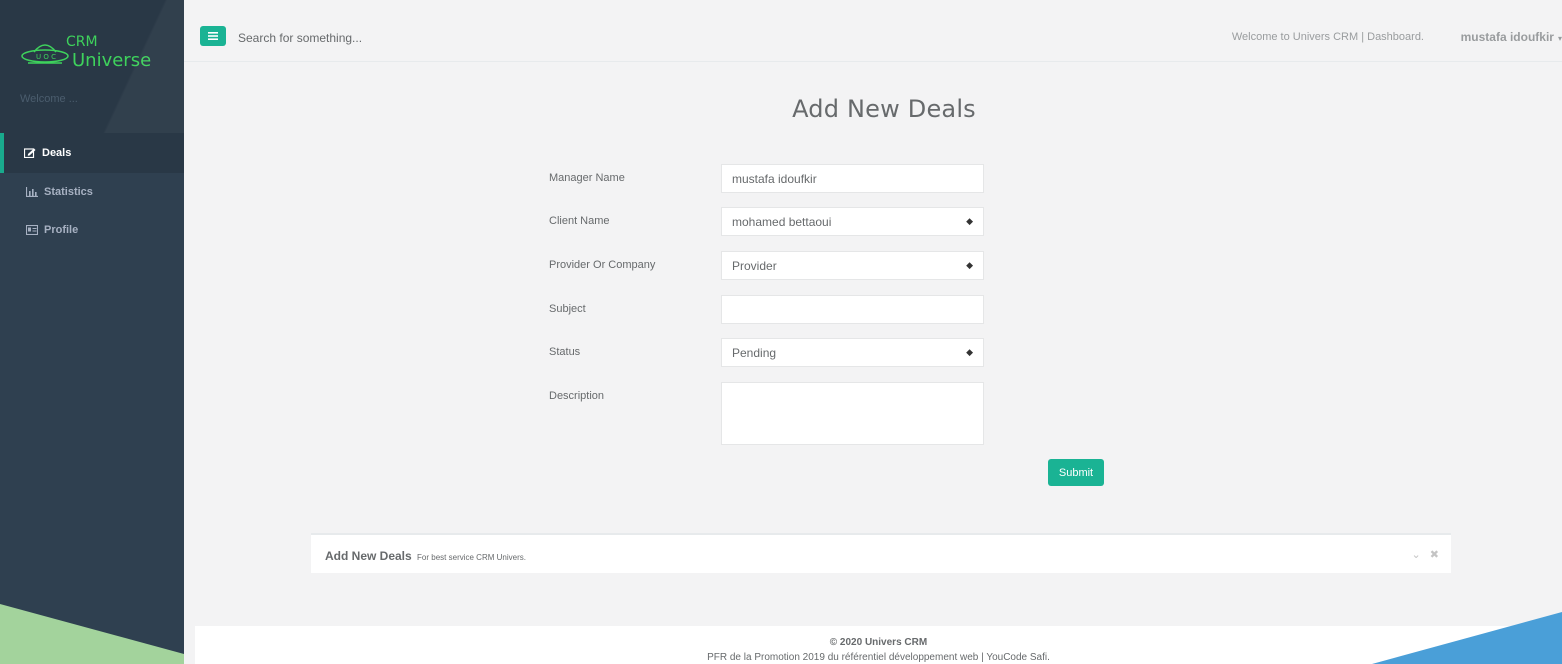 This screenshot has height=664, width=1562. I want to click on hamburger-icon, so click(213, 36).